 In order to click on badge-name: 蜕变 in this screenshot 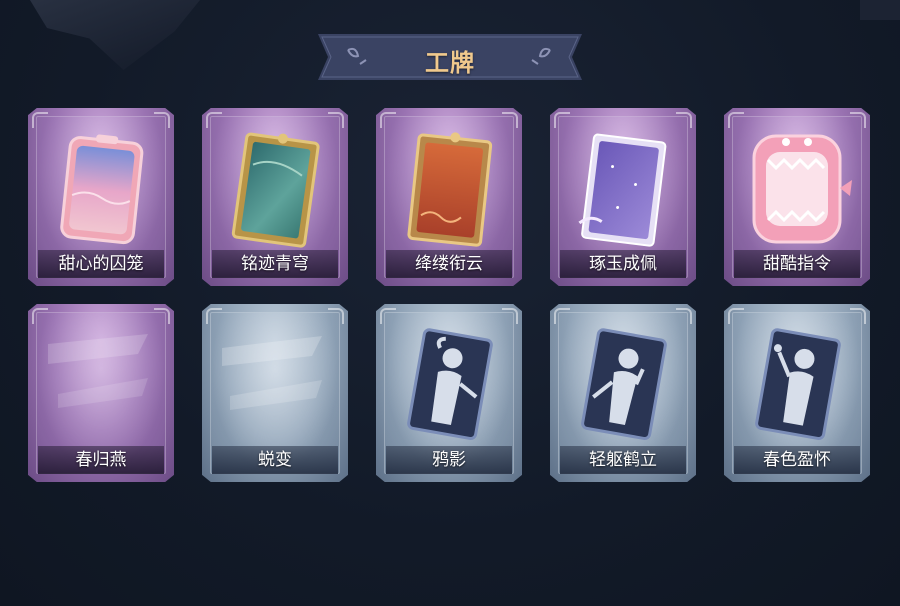, I will do `click(275, 460)`.